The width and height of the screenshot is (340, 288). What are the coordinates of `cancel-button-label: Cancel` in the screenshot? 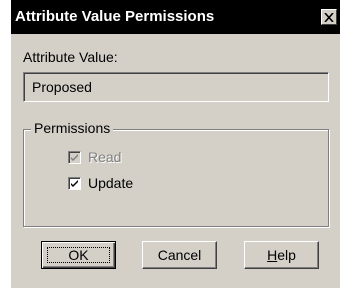 It's located at (179, 255).